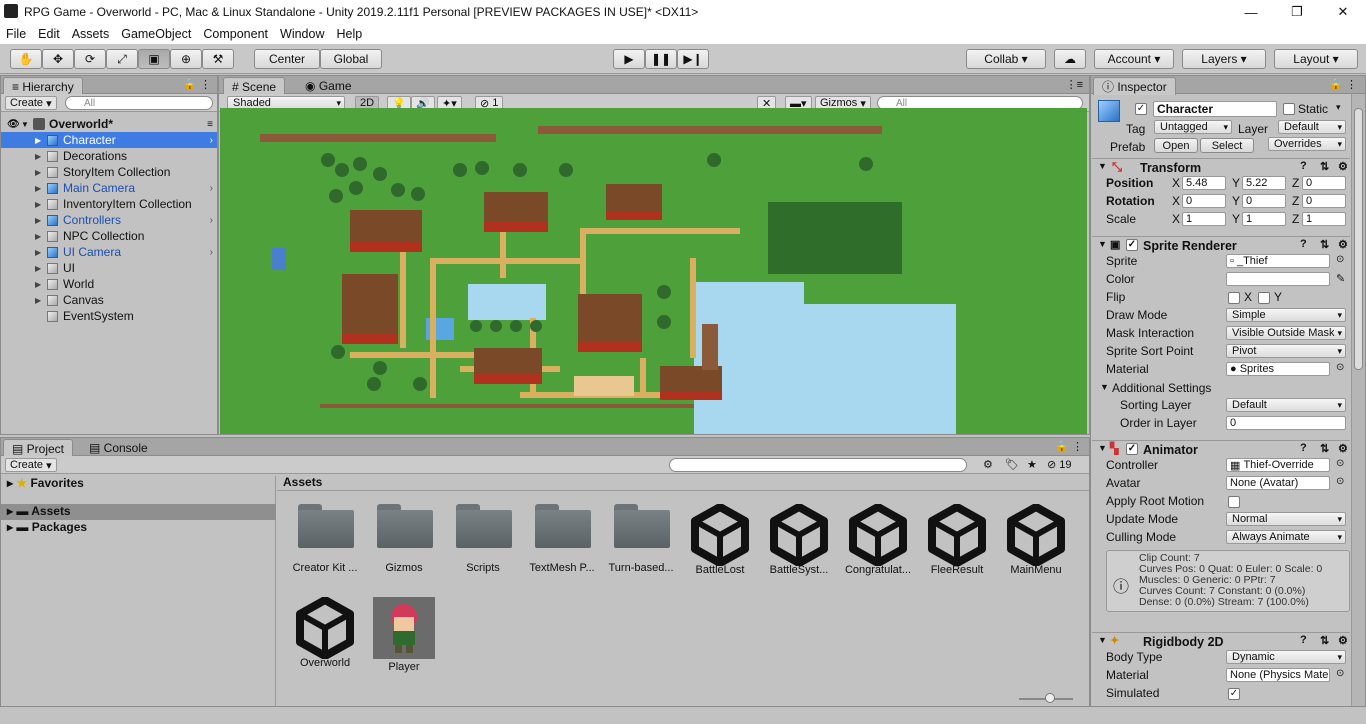  Describe the element at coordinates (1278, 261) in the screenshot. I see `sprite-field: ▫ _Thief` at that location.